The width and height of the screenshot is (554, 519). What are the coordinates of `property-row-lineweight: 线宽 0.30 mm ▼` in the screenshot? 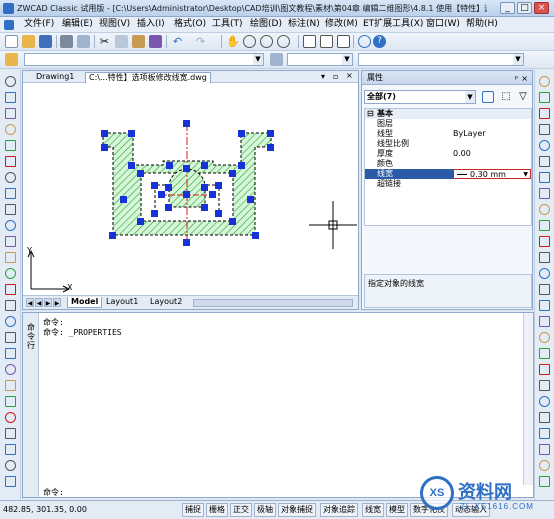 It's located at (448, 174).